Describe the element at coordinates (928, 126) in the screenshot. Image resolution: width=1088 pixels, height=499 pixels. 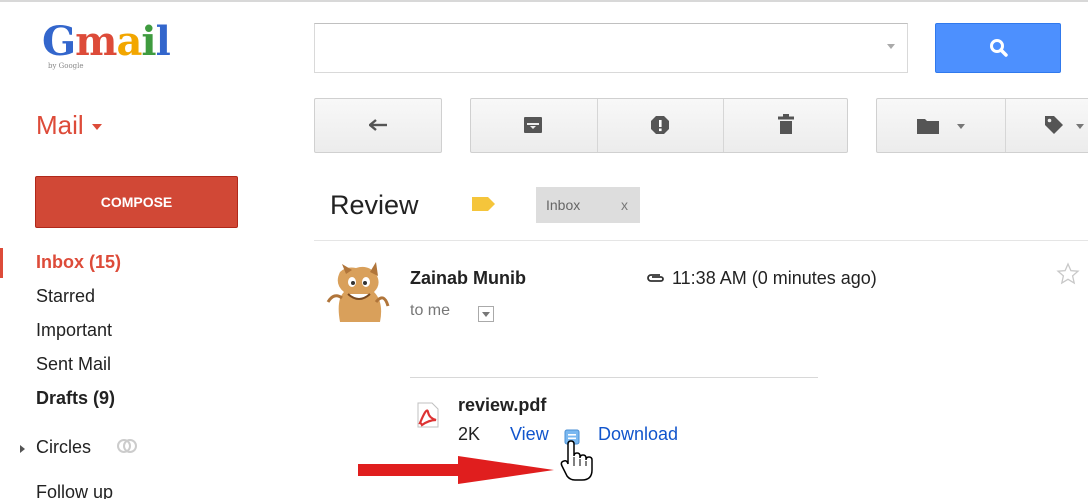
I see `folder-icon` at that location.